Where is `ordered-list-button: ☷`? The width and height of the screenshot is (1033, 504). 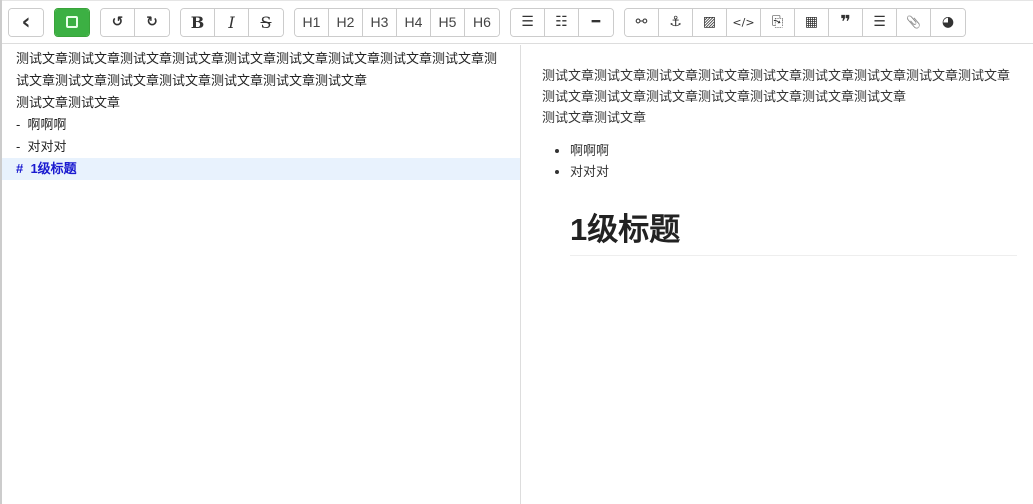
ordered-list-button: ☷ is located at coordinates (562, 22).